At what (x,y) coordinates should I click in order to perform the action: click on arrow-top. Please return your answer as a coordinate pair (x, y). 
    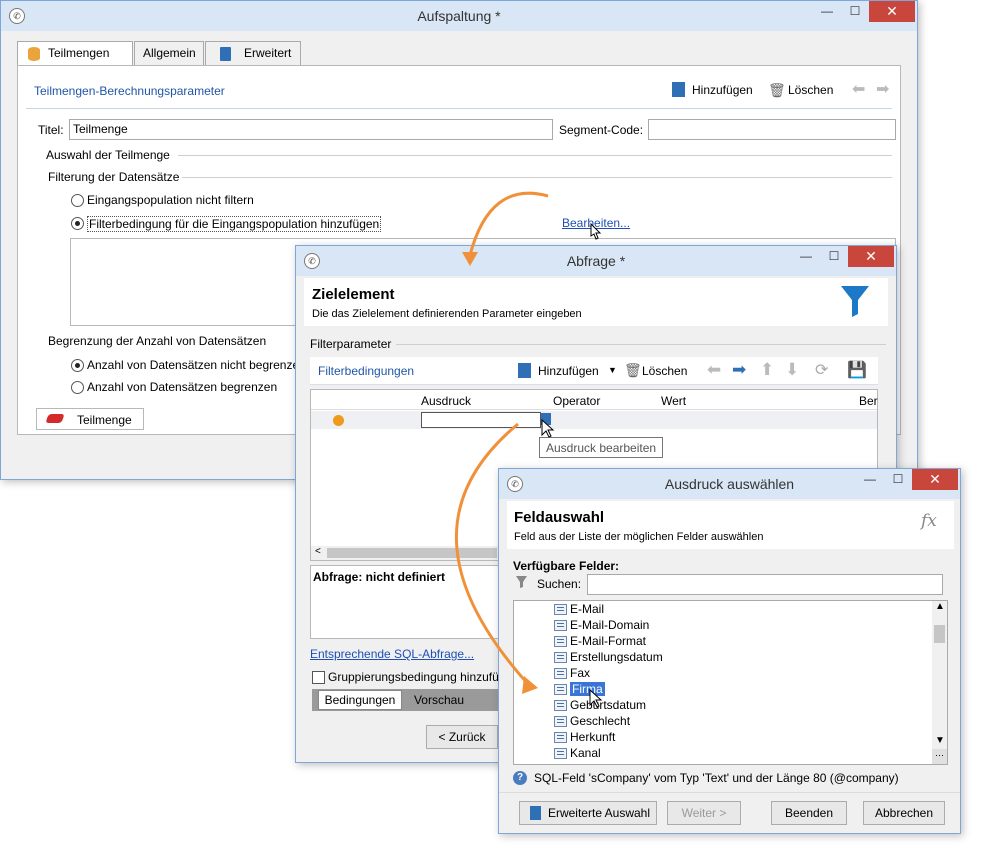
    Looking at the image, I should click on (508, 223).